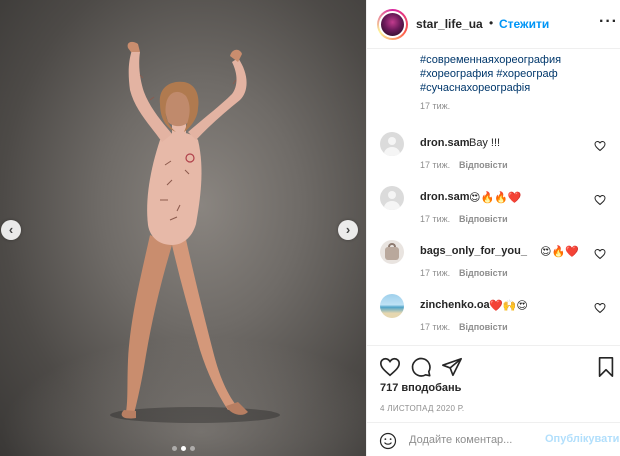 The height and width of the screenshot is (456, 620). Describe the element at coordinates (422, 408) in the screenshot. I see `post-date: 4 ЛИСТОПАД 2020 Р.` at that location.